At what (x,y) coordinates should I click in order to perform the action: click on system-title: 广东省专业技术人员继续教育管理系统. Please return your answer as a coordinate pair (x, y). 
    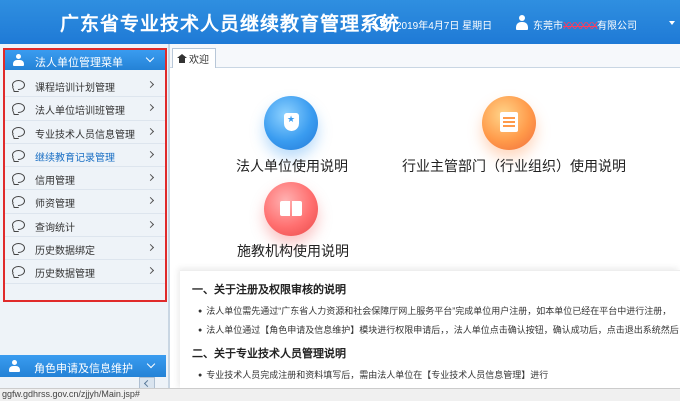
    Looking at the image, I should click on (230, 24).